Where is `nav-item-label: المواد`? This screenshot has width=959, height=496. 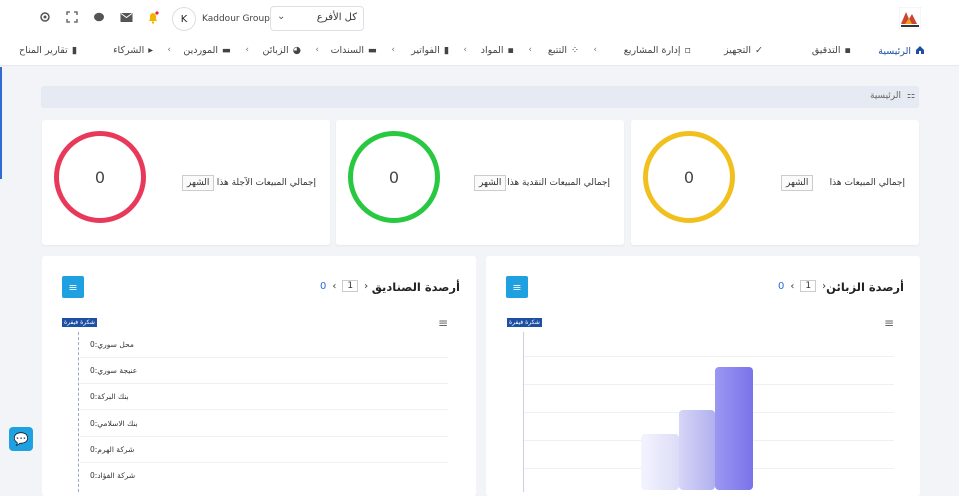
nav-item-label: المواد is located at coordinates (492, 50).